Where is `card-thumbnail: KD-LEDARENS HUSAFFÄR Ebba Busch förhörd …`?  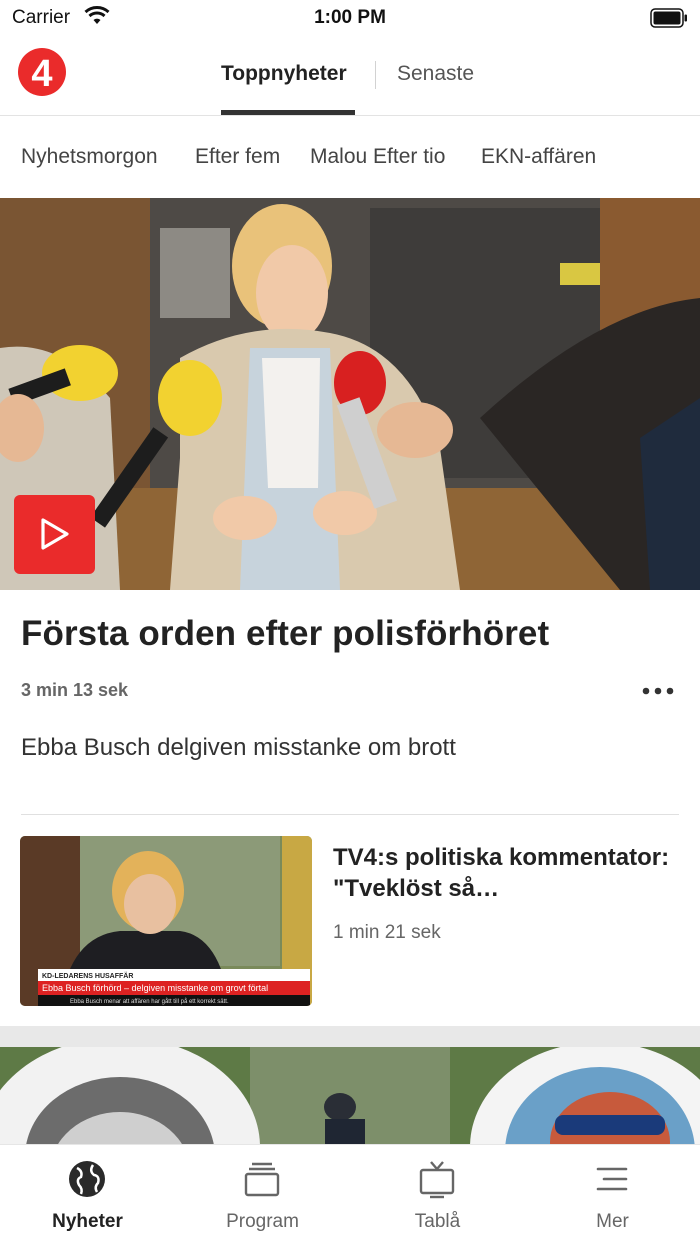
card-thumbnail: KD-LEDARENS HUSAFFÄR Ebba Busch förhörd … is located at coordinates (166, 921).